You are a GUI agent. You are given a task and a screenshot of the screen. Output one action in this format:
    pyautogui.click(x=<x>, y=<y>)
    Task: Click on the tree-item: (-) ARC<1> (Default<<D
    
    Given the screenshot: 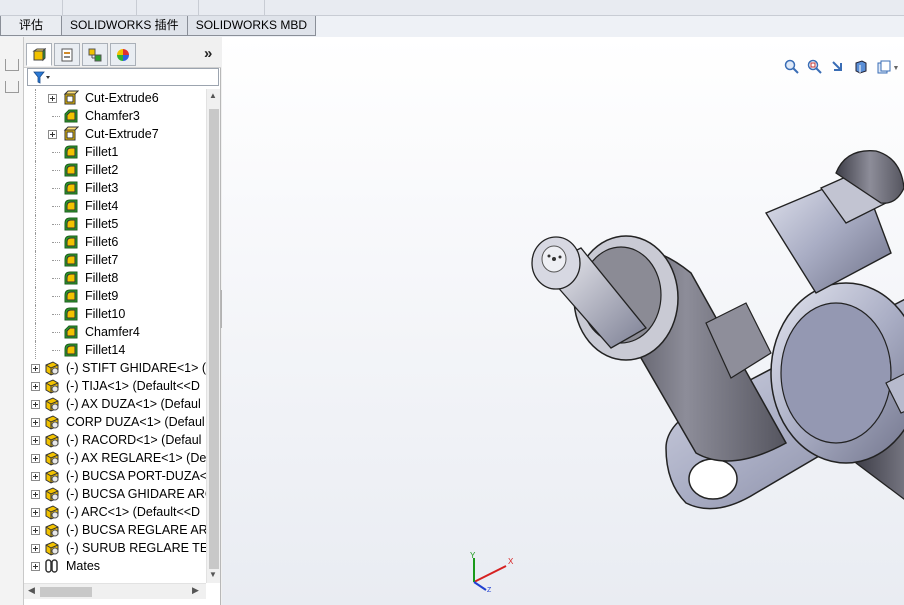 What is the action you would take?
    pyautogui.click(x=115, y=512)
    